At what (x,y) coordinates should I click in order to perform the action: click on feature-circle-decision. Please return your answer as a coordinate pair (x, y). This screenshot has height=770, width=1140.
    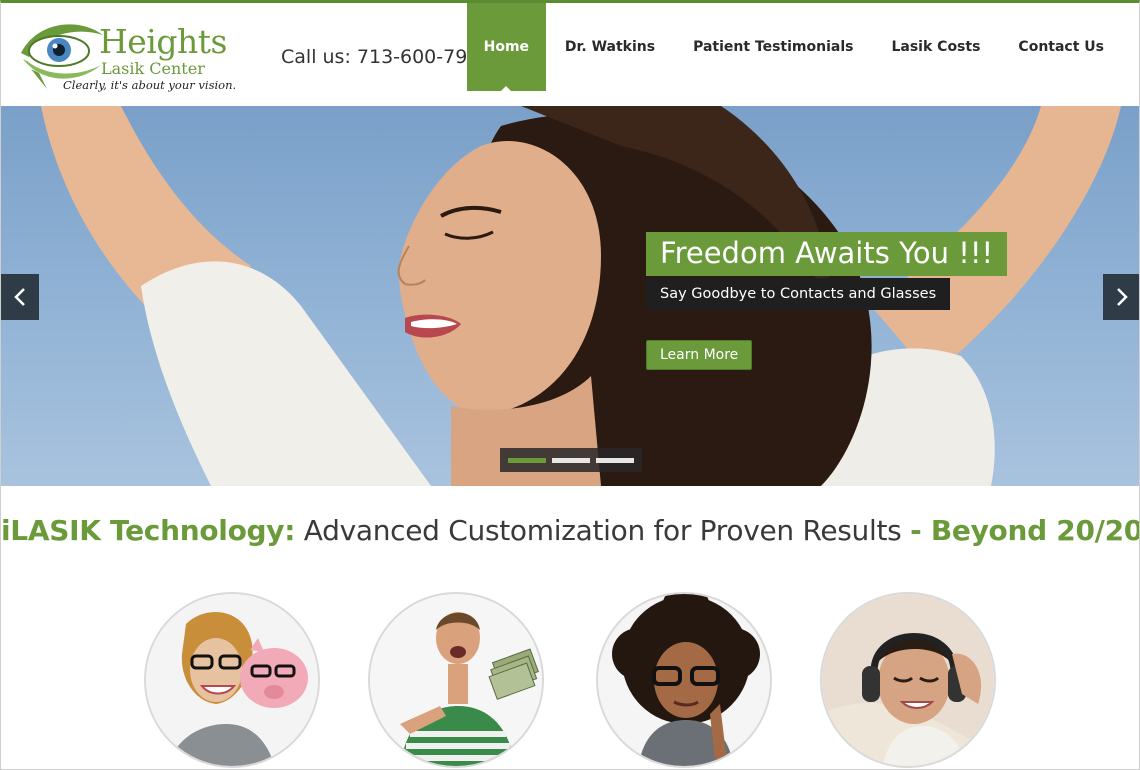
    Looking at the image, I should click on (684, 680).